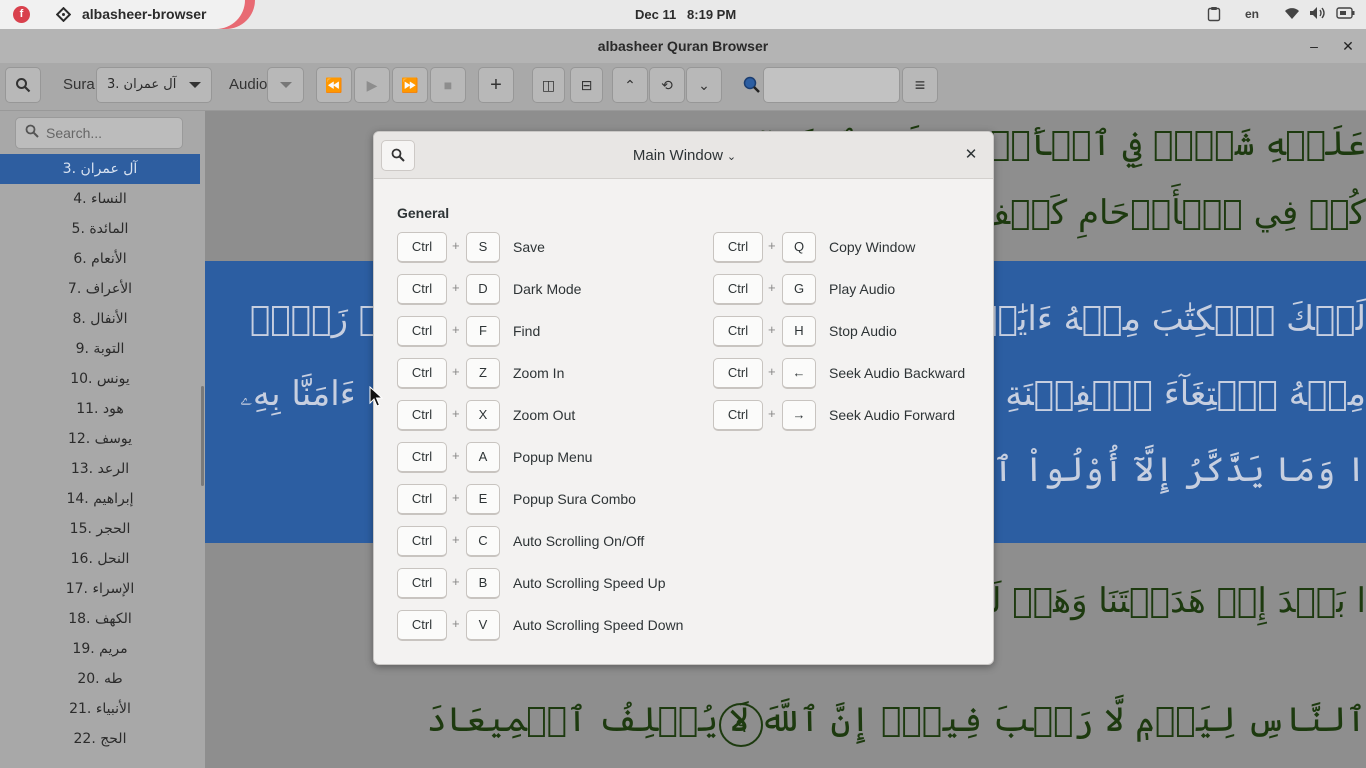 This screenshot has height=768, width=1366. What do you see at coordinates (483, 247) in the screenshot?
I see `shortcut-key: S` at bounding box center [483, 247].